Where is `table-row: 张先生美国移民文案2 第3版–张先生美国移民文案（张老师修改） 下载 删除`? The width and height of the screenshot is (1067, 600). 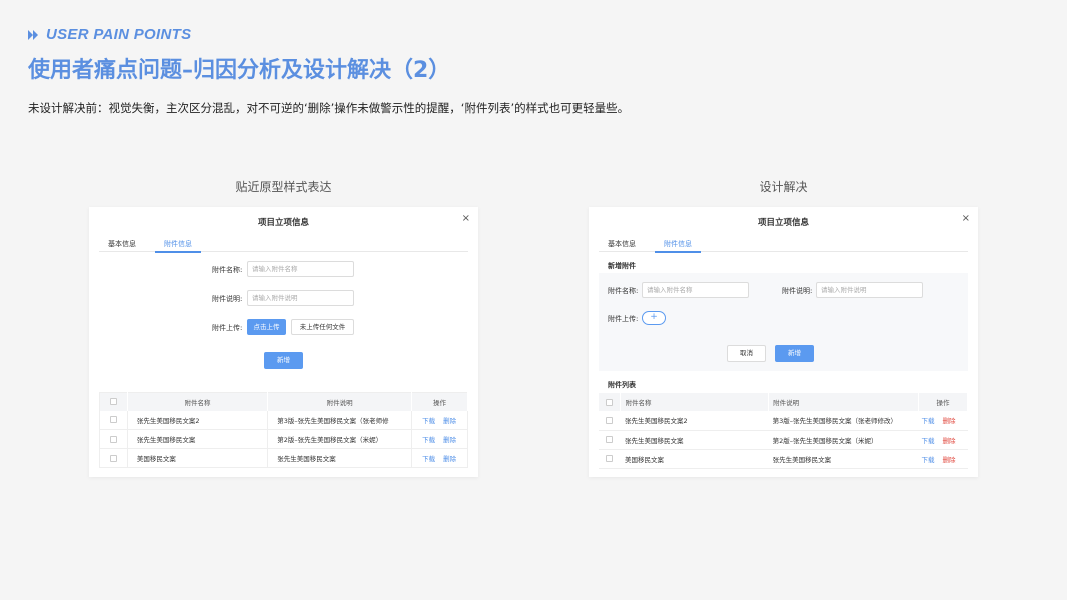
table-row: 张先生美国移民文案2 第3版–张先生美国移民文案（张老师修改） 下载 删除 is located at coordinates (783, 421).